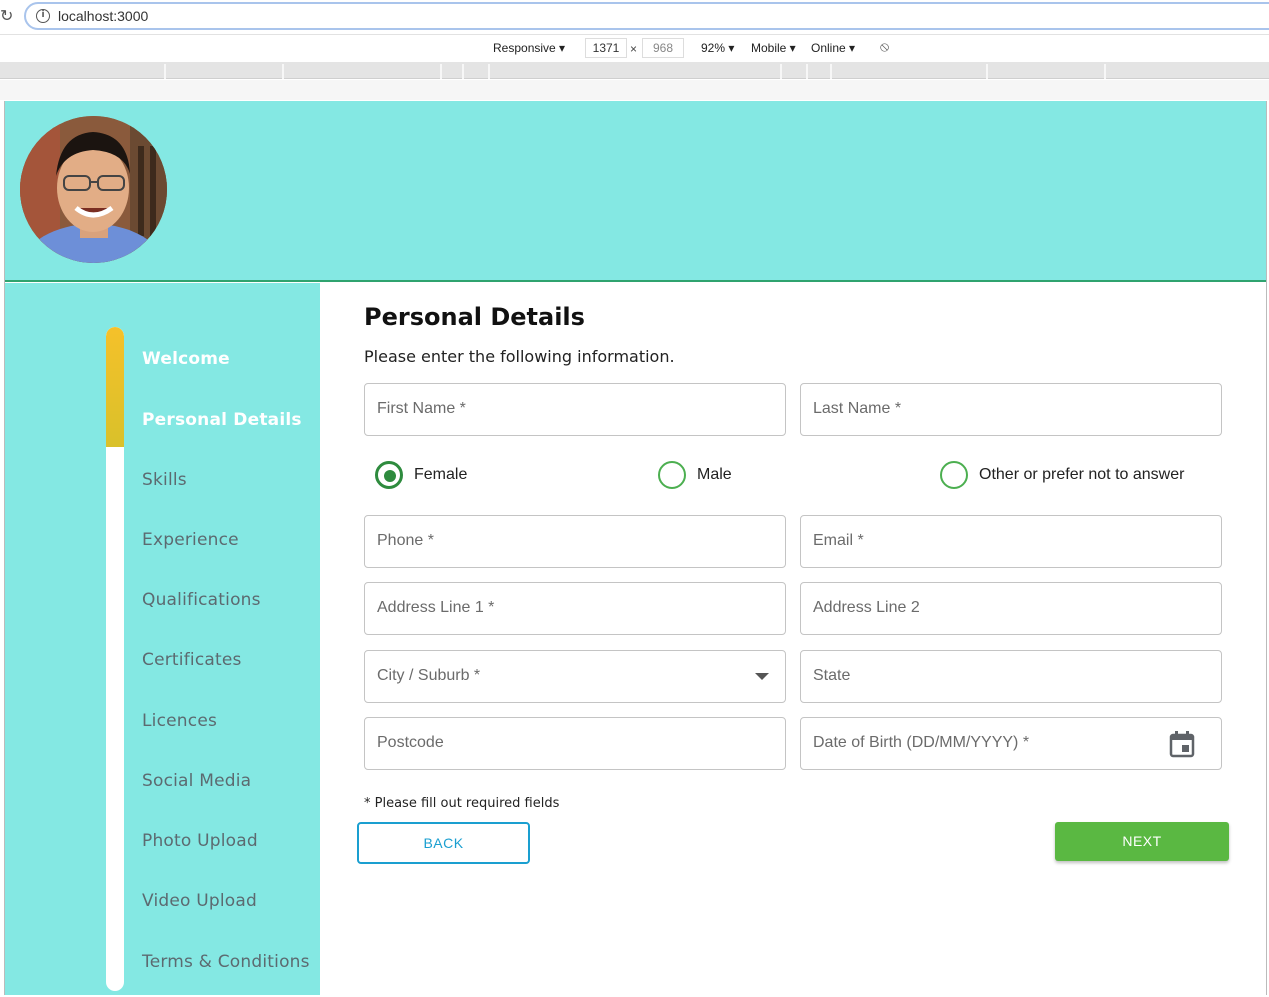 This screenshot has height=997, width=1269. I want to click on sidebar-item-certificates: Certificates, so click(192, 660).